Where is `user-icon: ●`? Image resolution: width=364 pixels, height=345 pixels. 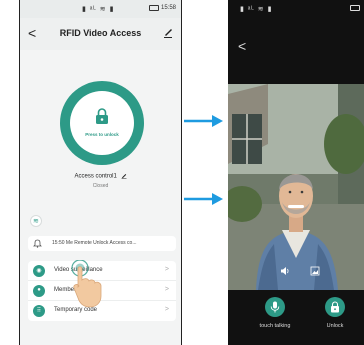
user-icon: ● is located at coordinates (39, 291).